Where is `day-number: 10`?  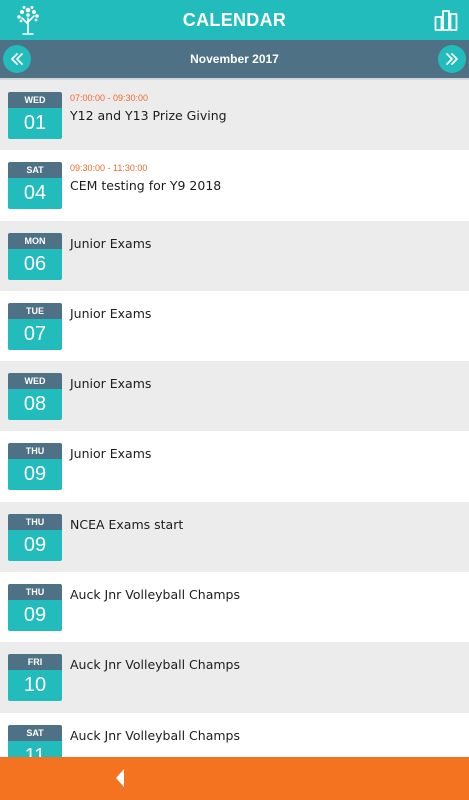 day-number: 10 is located at coordinates (35, 686).